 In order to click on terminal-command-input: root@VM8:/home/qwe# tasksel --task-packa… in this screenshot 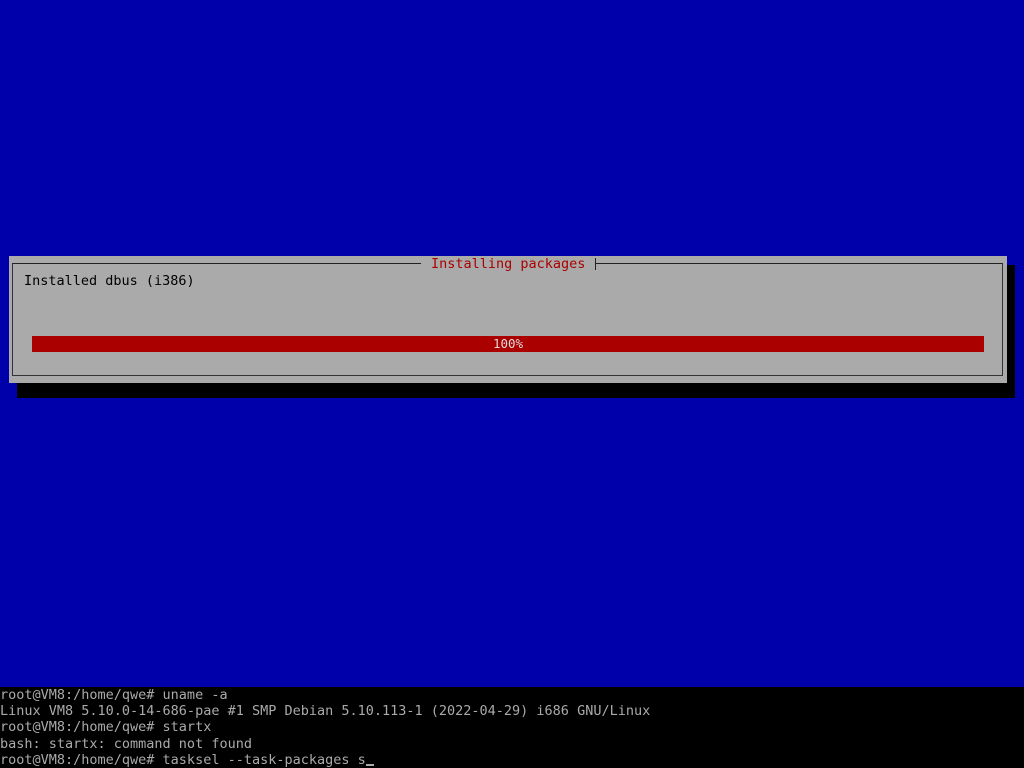, I will do `click(183, 760)`.